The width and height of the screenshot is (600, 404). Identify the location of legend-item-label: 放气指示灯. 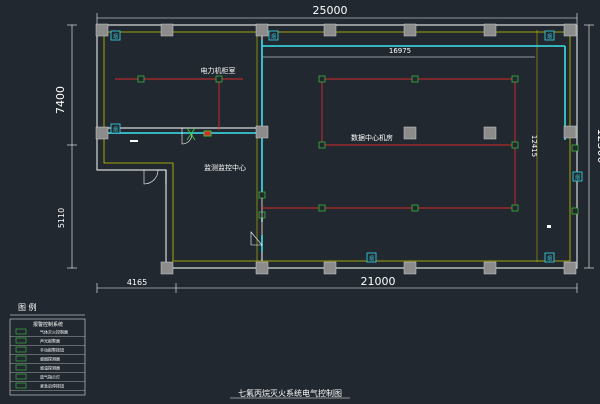
(50, 377).